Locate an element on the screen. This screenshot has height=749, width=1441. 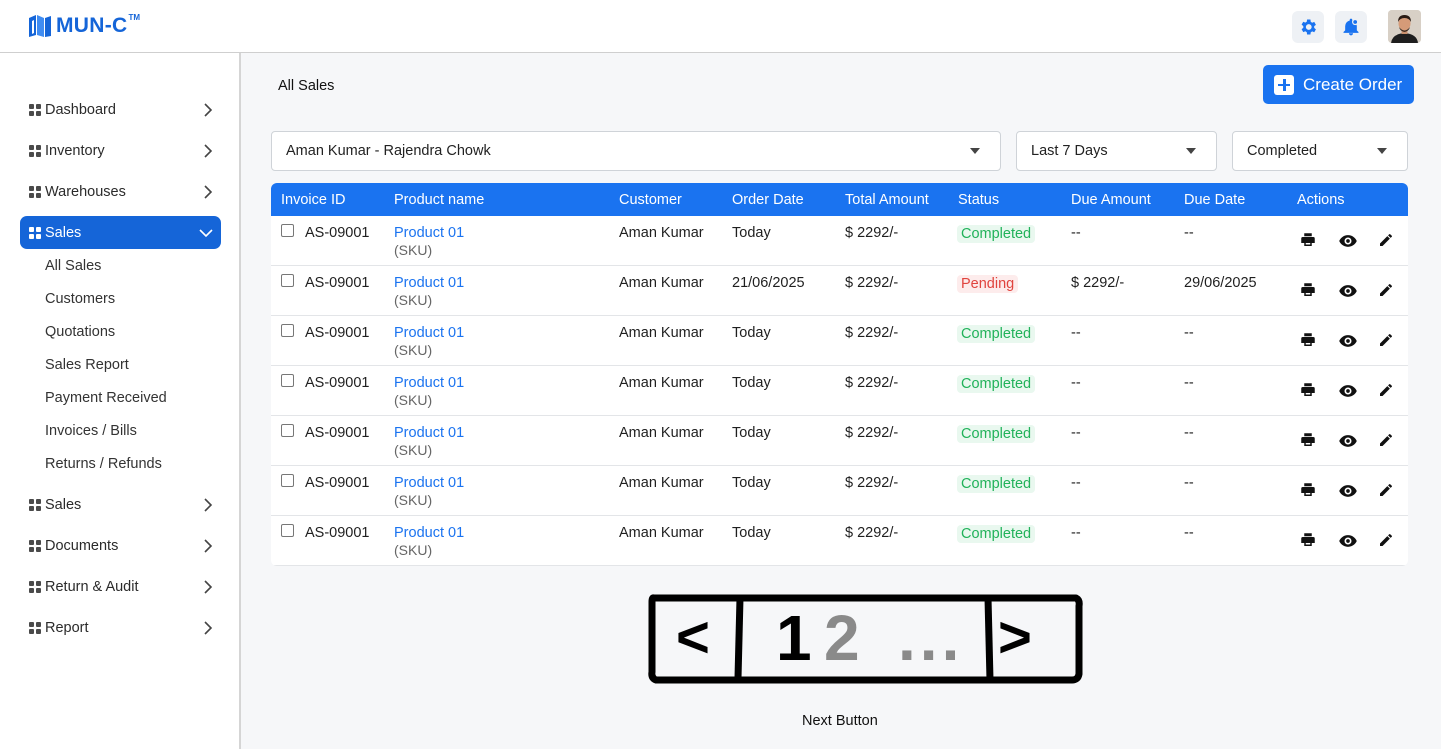
period-select: Last 7 Days is located at coordinates (1116, 151).